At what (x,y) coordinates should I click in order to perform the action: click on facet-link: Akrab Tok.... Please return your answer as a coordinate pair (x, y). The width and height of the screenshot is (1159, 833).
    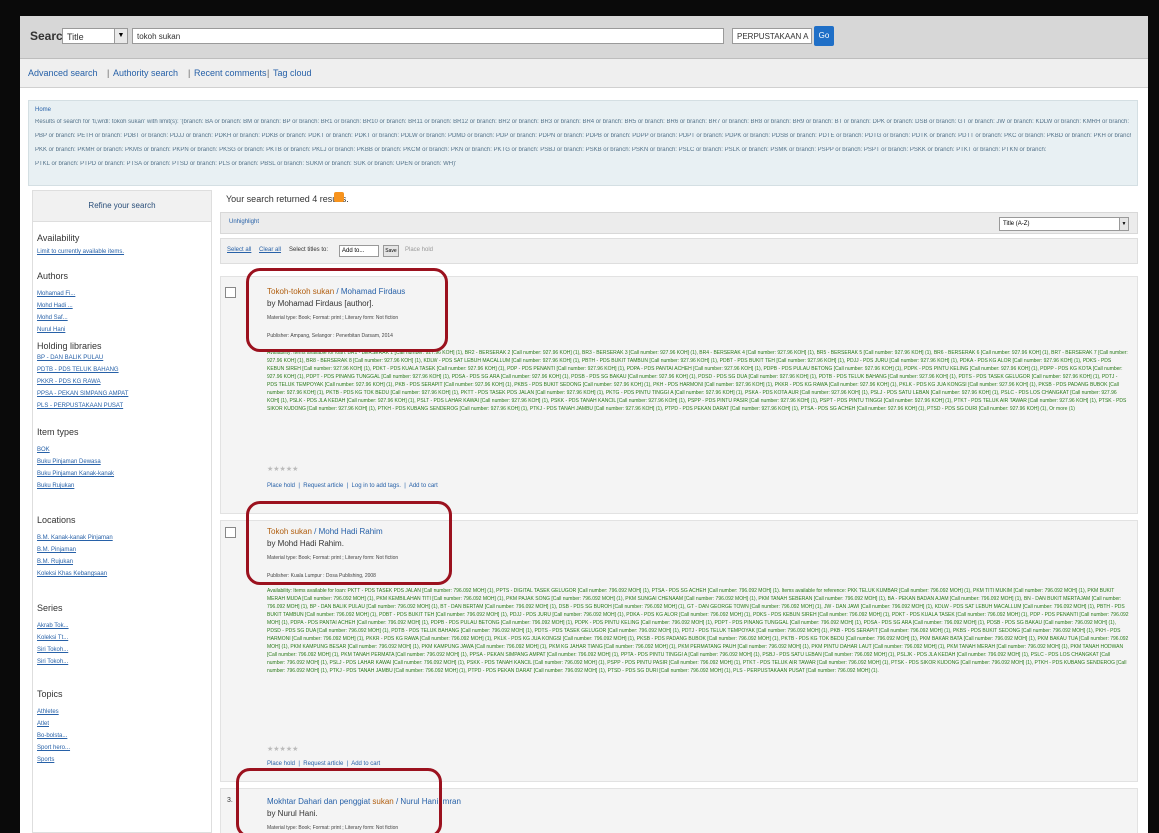
    Looking at the image, I should click on (53, 626).